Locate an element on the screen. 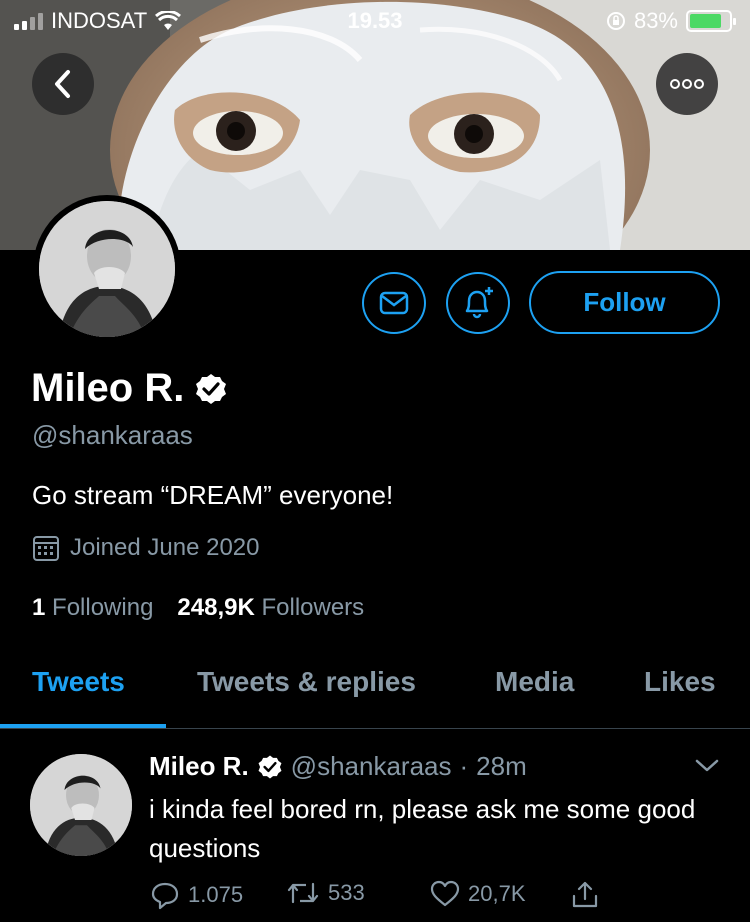  retweet-button: 533 is located at coordinates (325, 893).